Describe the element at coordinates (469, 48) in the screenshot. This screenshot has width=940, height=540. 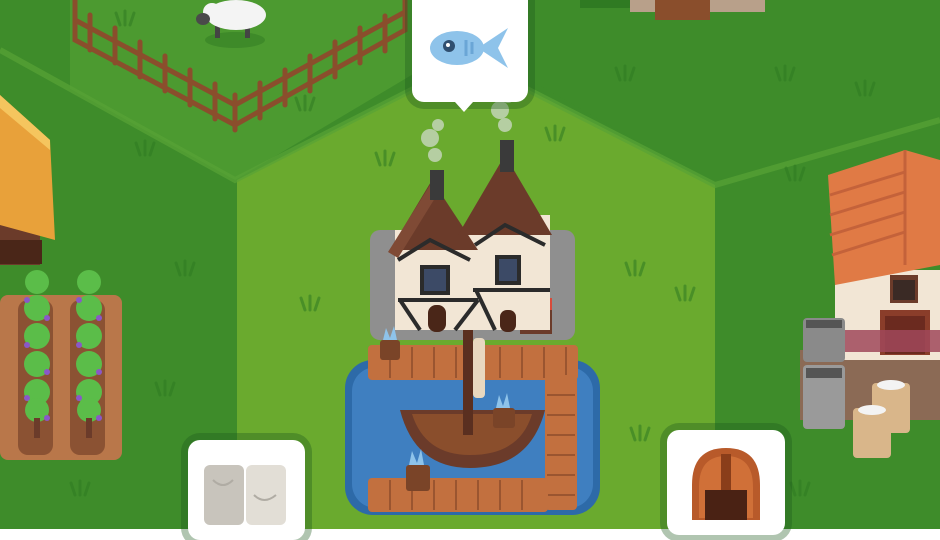
I see `fish-icon` at that location.